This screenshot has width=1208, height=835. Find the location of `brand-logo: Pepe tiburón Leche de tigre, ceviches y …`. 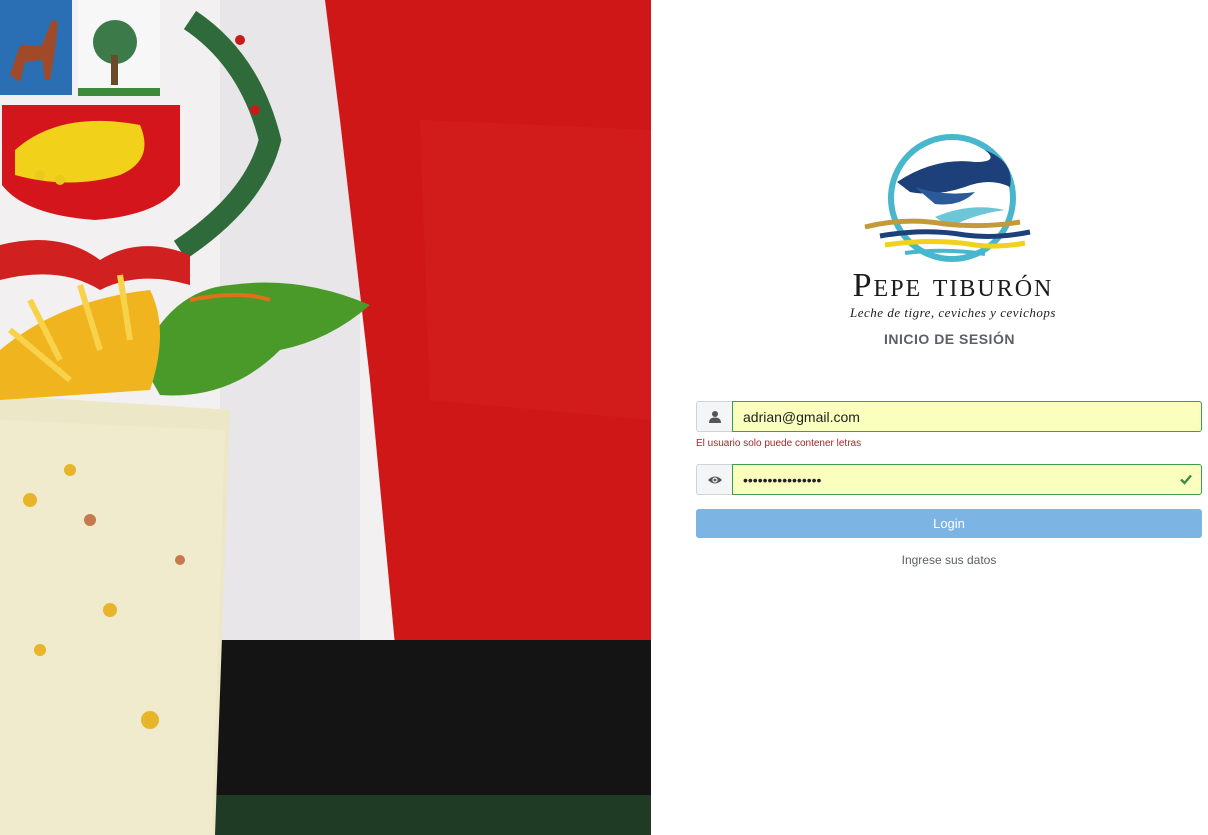

brand-logo: Pepe tiburón Leche de tigre, ceviches y … is located at coordinates (953, 232).